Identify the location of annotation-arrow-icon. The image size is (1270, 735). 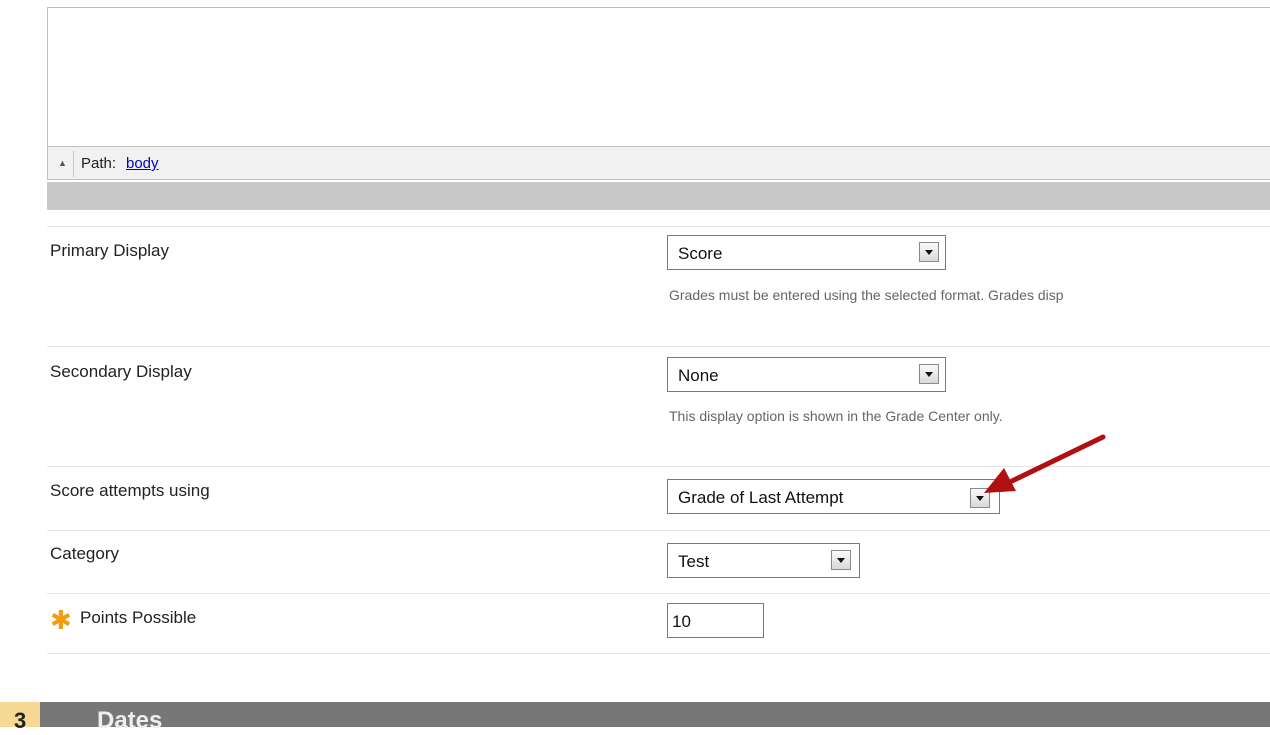
(1045, 463).